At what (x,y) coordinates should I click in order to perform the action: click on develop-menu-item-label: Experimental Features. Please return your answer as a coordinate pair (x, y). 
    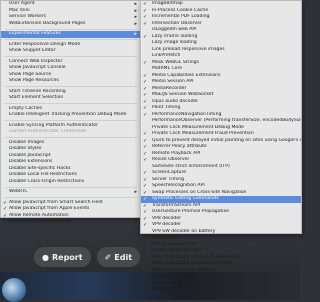
    Looking at the image, I should click on (35, 33).